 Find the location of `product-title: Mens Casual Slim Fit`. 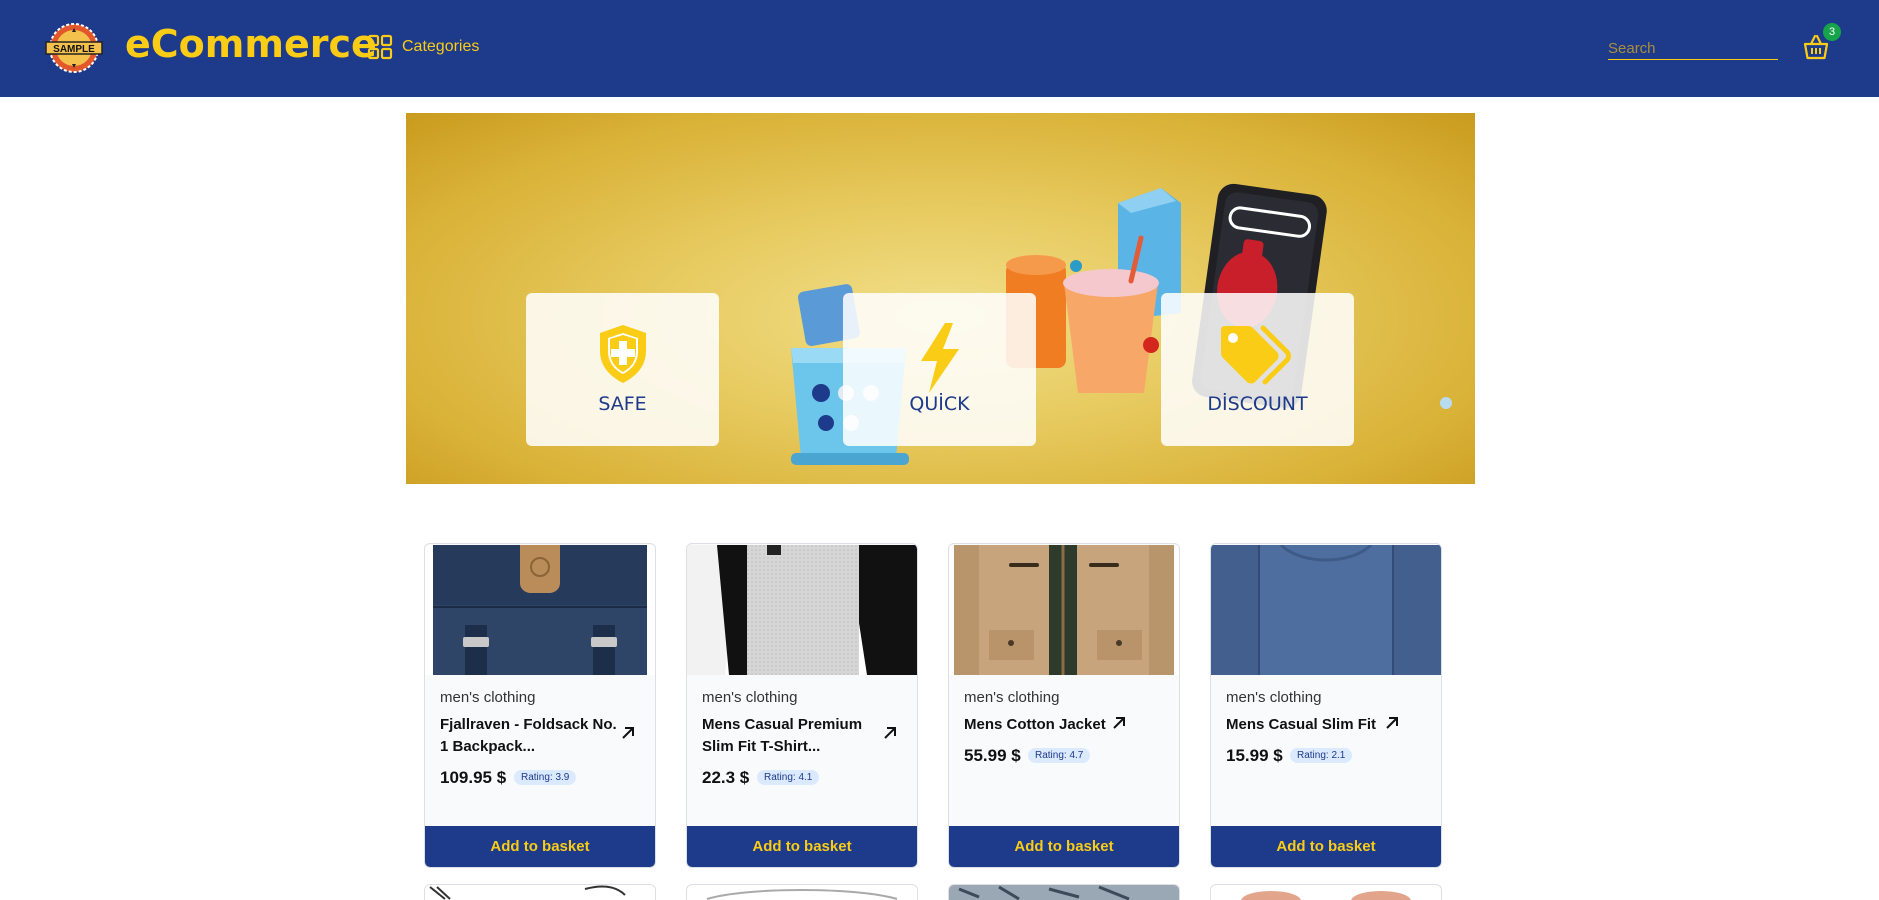

product-title: Mens Casual Slim Fit is located at coordinates (1301, 725).